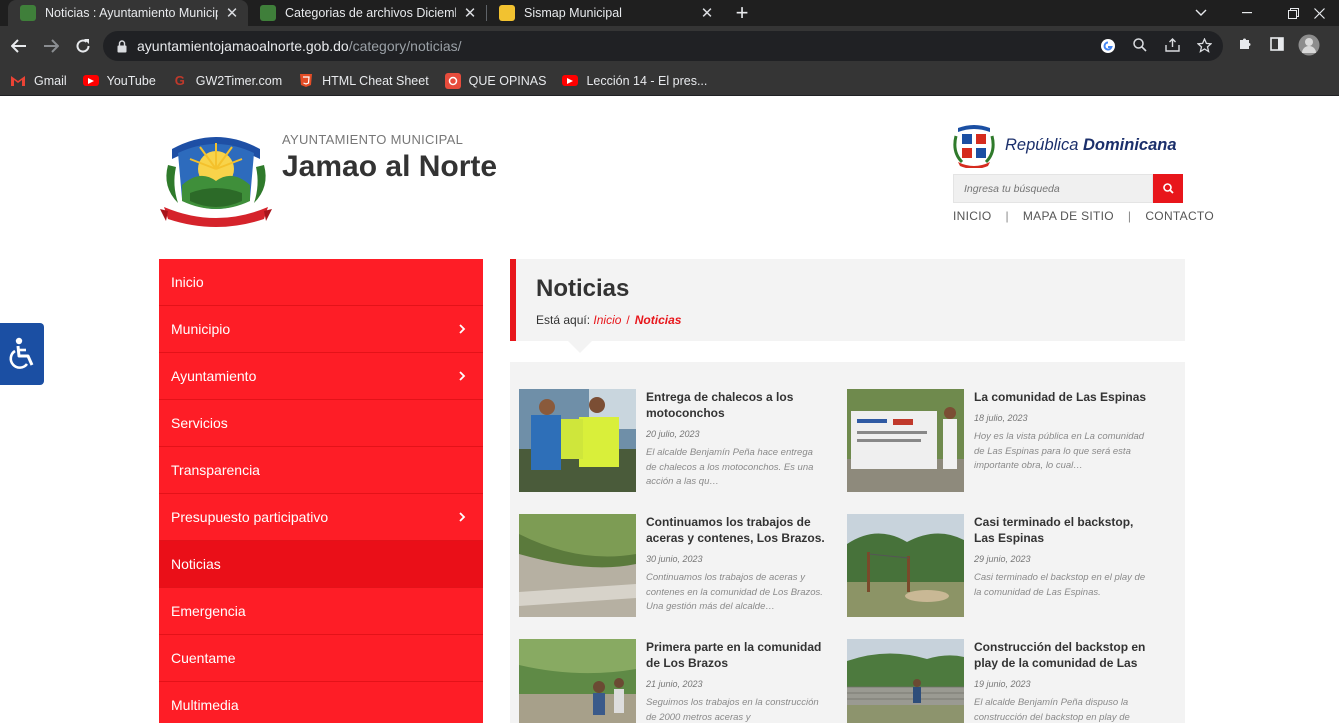  Describe the element at coordinates (580, 347) in the screenshot. I see `header-pointer-arrow` at that location.